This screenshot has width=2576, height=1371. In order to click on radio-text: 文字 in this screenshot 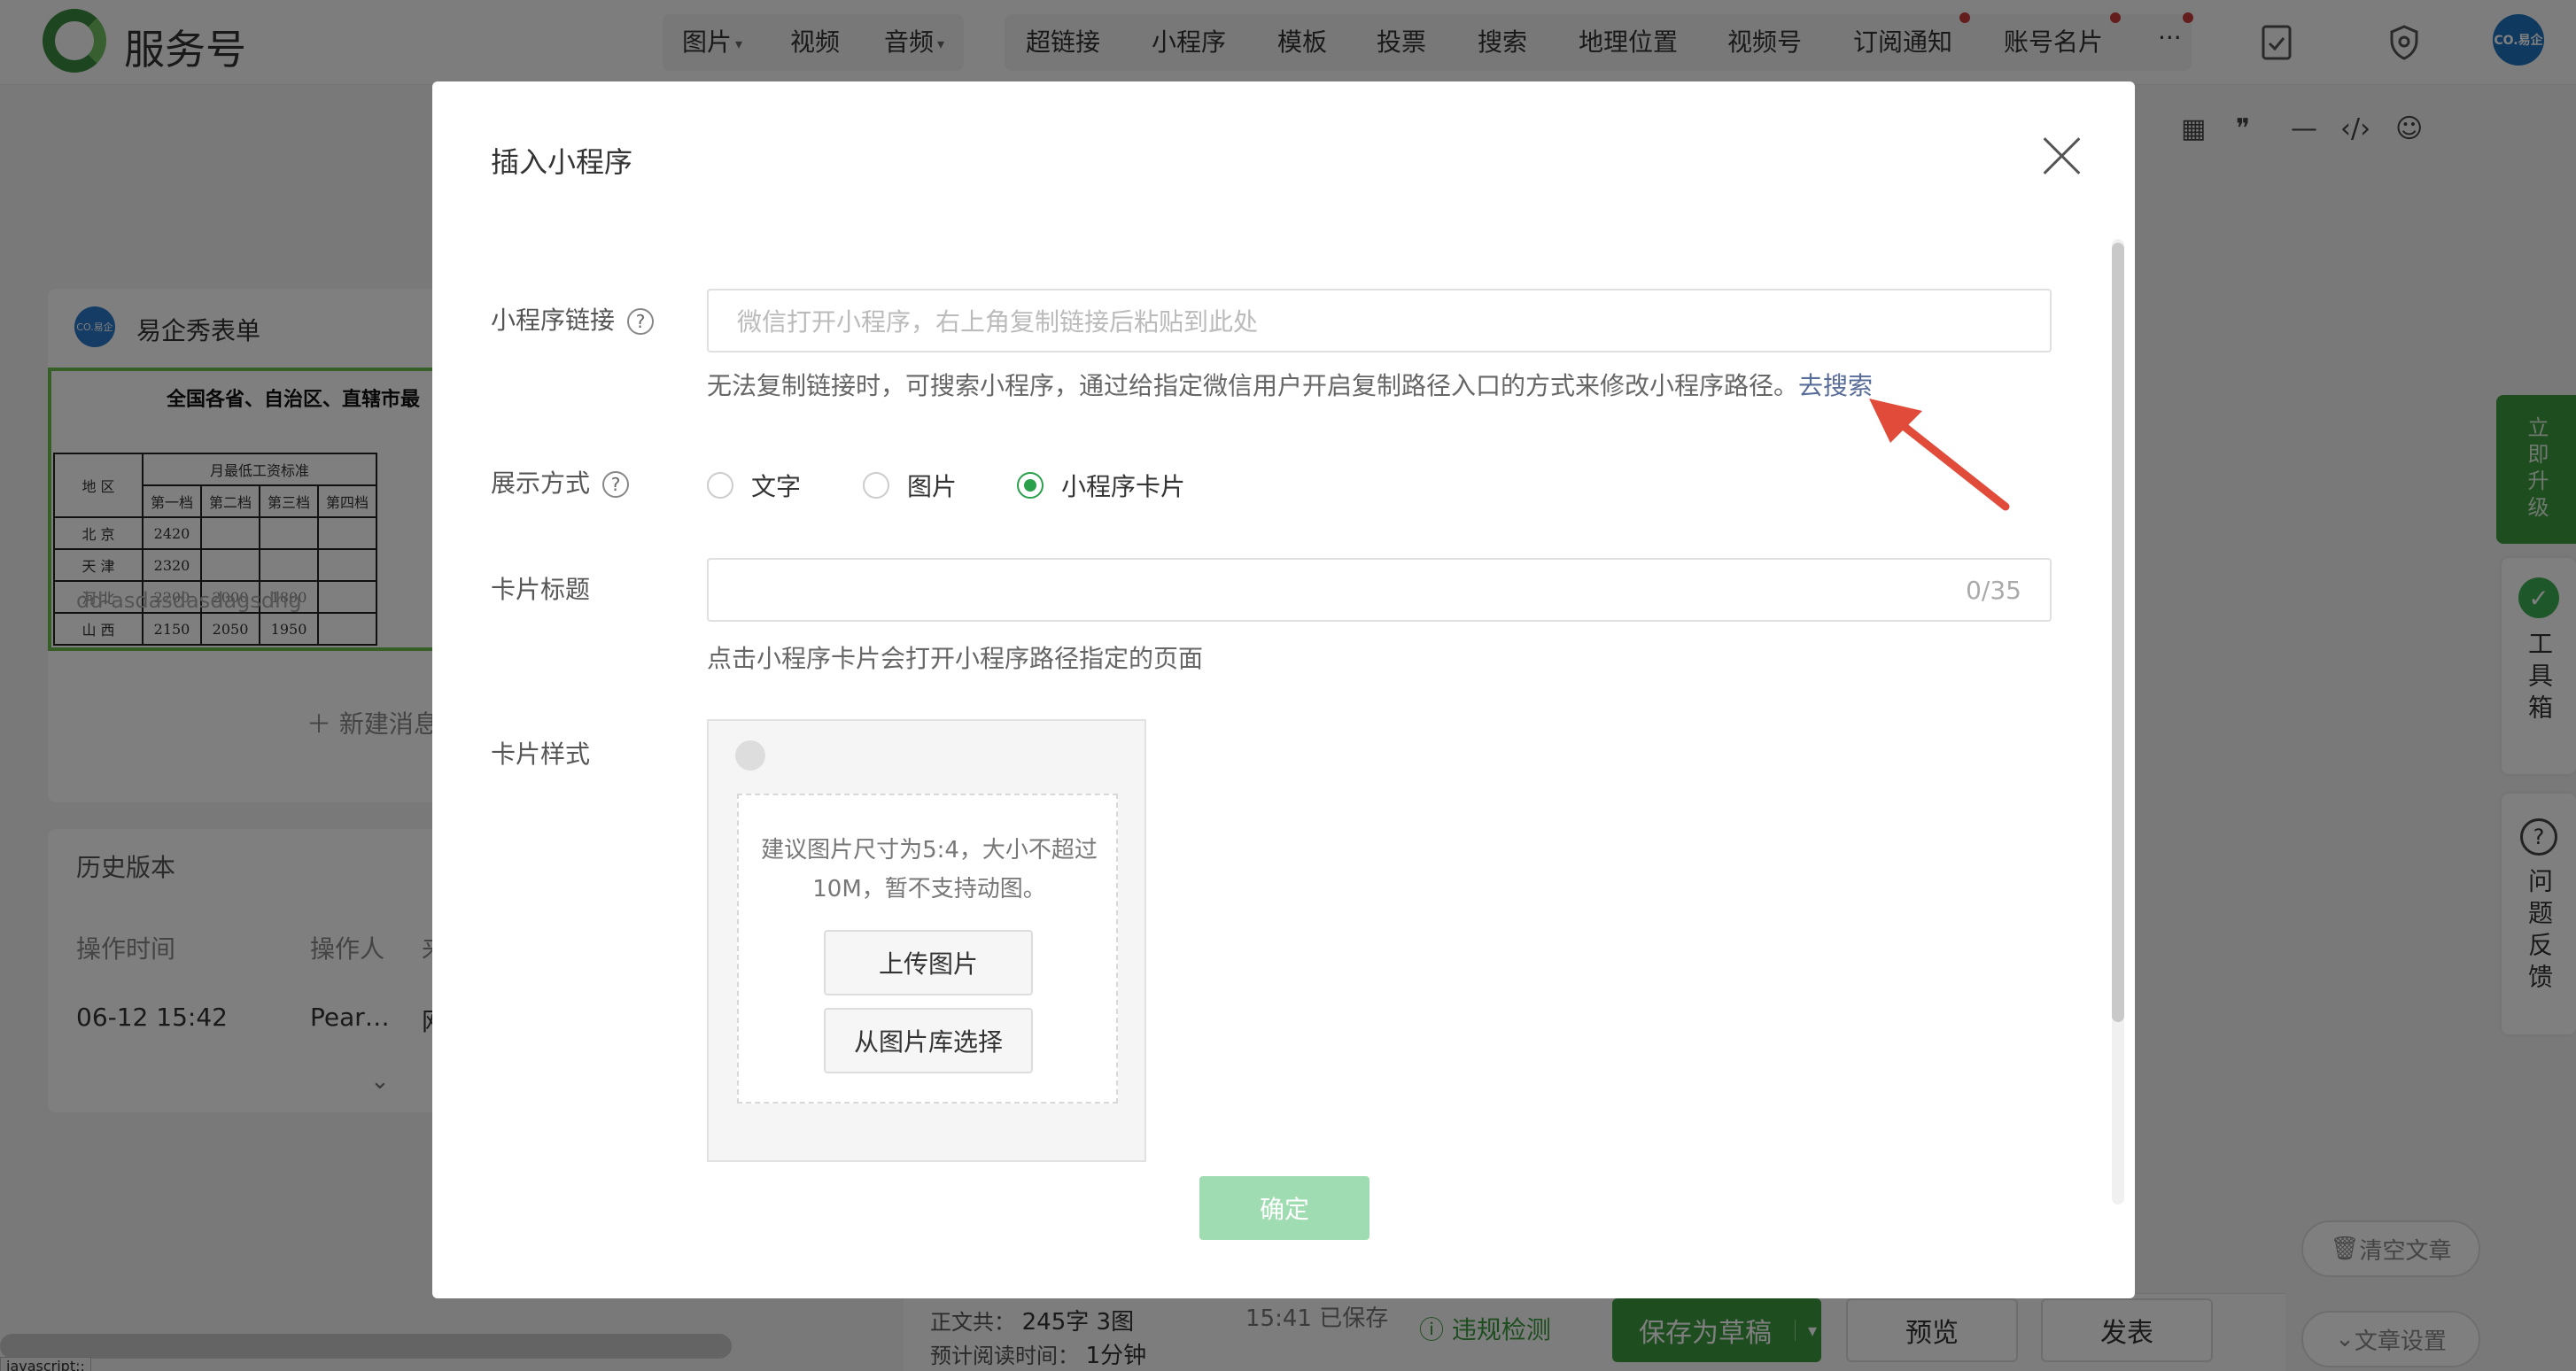, I will do `click(754, 485)`.